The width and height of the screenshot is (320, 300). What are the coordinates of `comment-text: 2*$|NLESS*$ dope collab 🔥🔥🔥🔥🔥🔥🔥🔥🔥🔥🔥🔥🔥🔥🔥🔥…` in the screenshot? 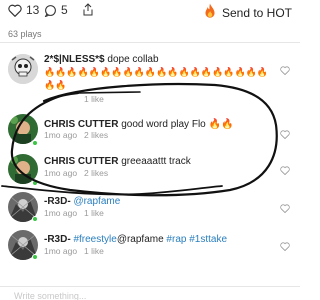 It's located at (159, 72).